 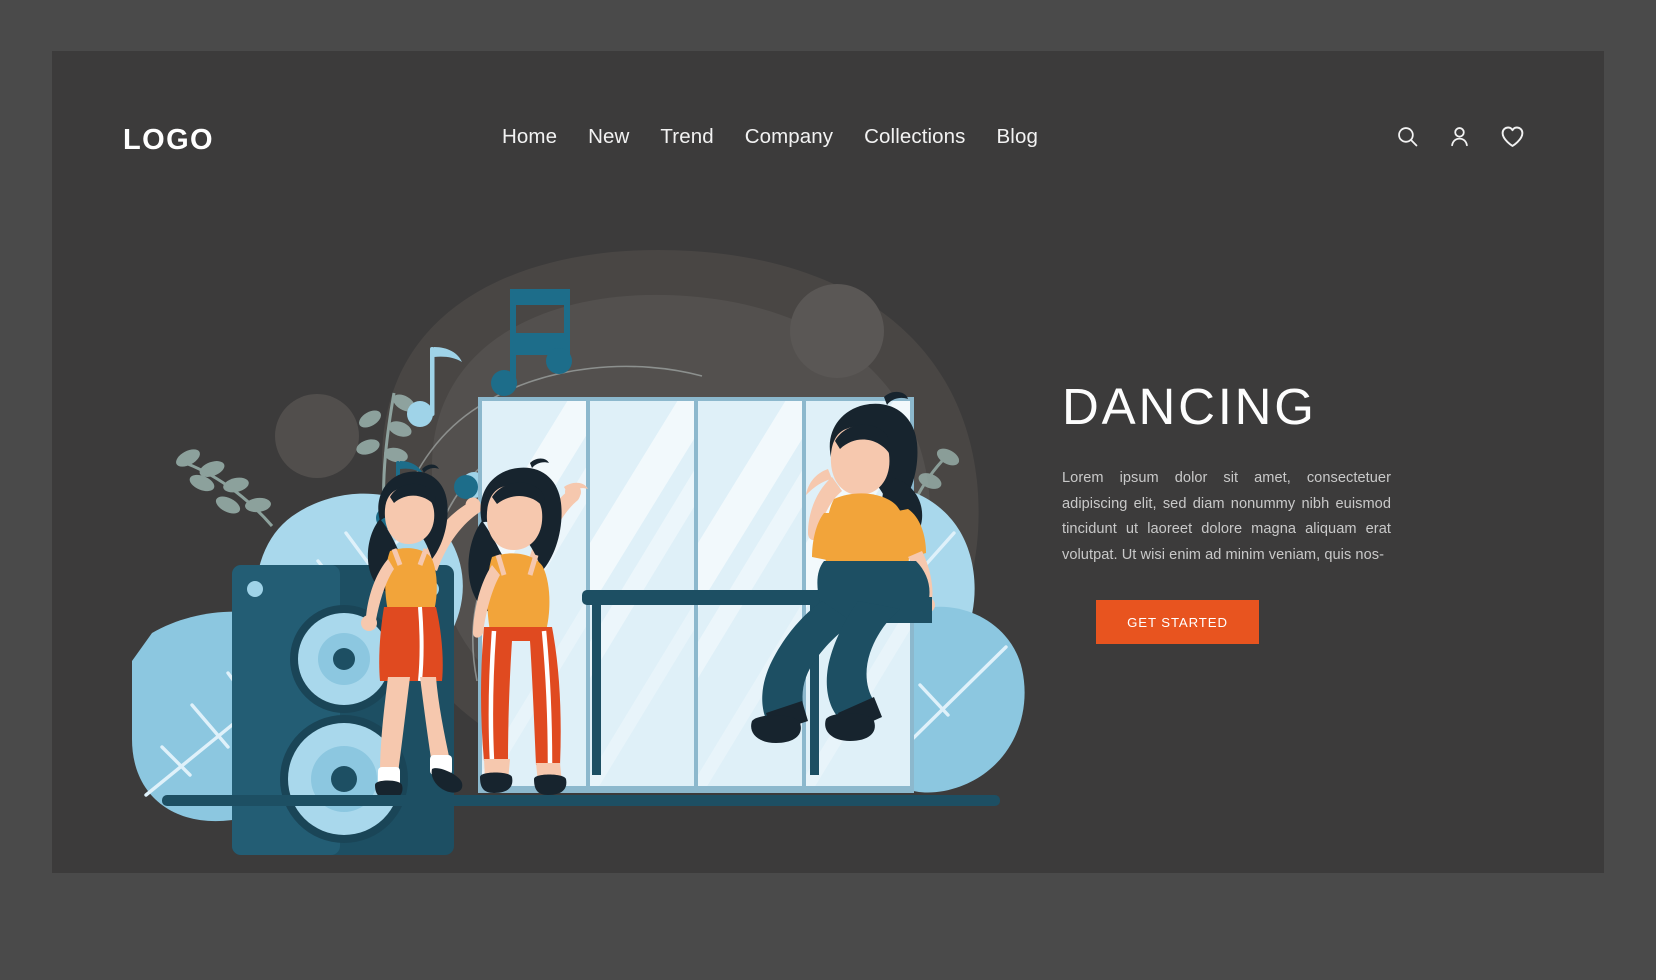 What do you see at coordinates (789, 137) in the screenshot?
I see `nav-item-company: Company` at bounding box center [789, 137].